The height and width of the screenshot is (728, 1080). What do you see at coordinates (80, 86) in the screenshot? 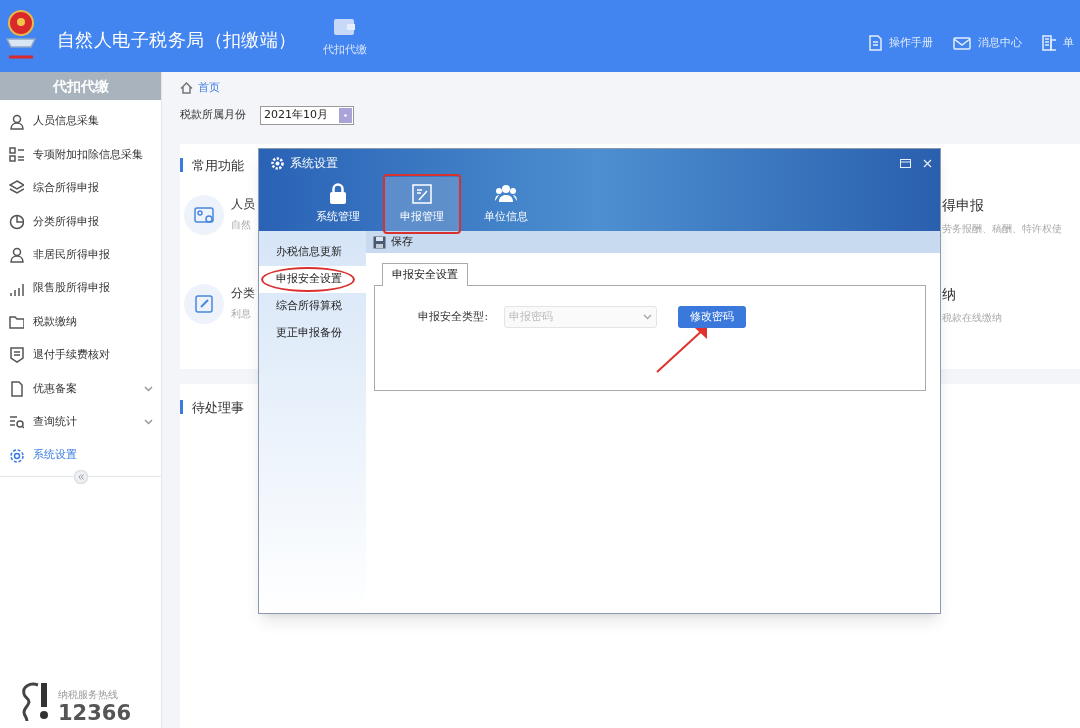
I see `sidebar-title: 代扣代缴` at bounding box center [80, 86].